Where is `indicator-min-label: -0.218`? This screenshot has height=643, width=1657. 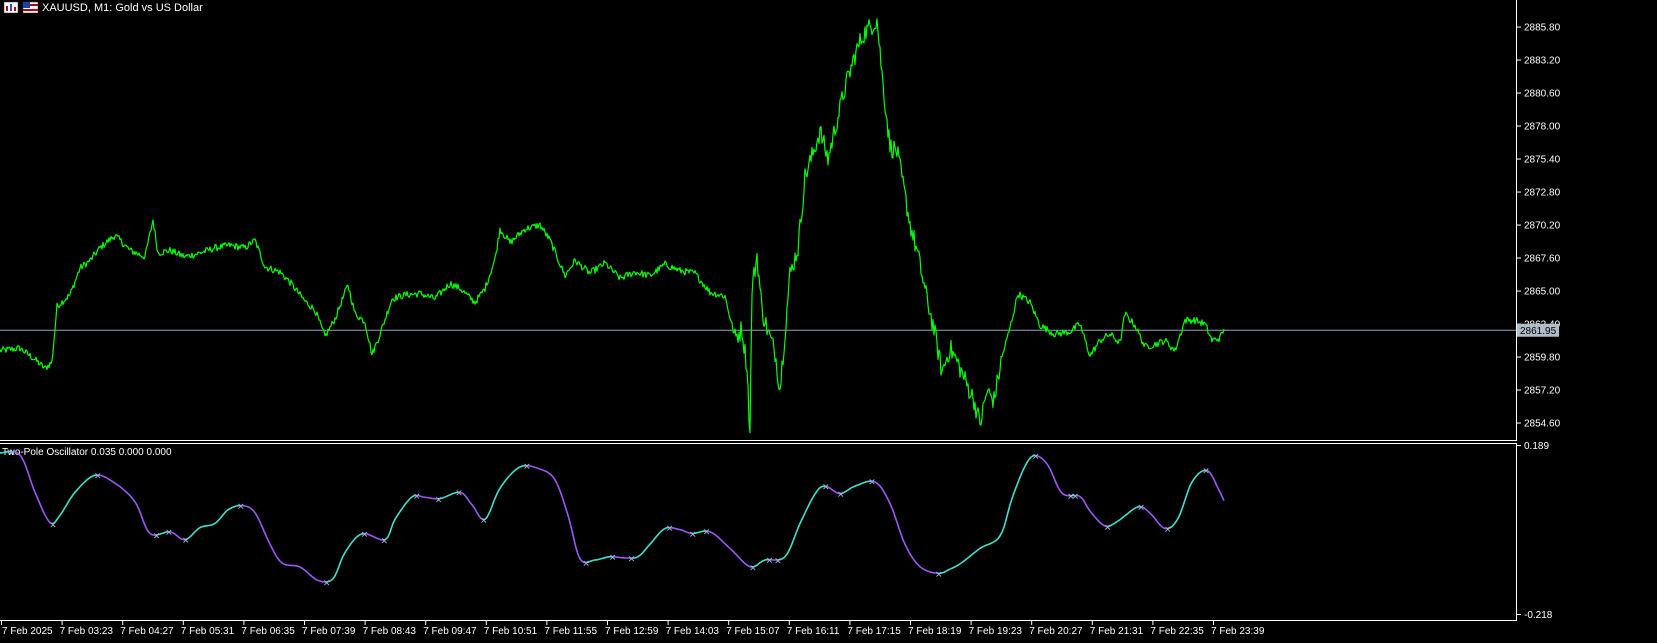
indicator-min-label: -0.218 is located at coordinates (1538, 615).